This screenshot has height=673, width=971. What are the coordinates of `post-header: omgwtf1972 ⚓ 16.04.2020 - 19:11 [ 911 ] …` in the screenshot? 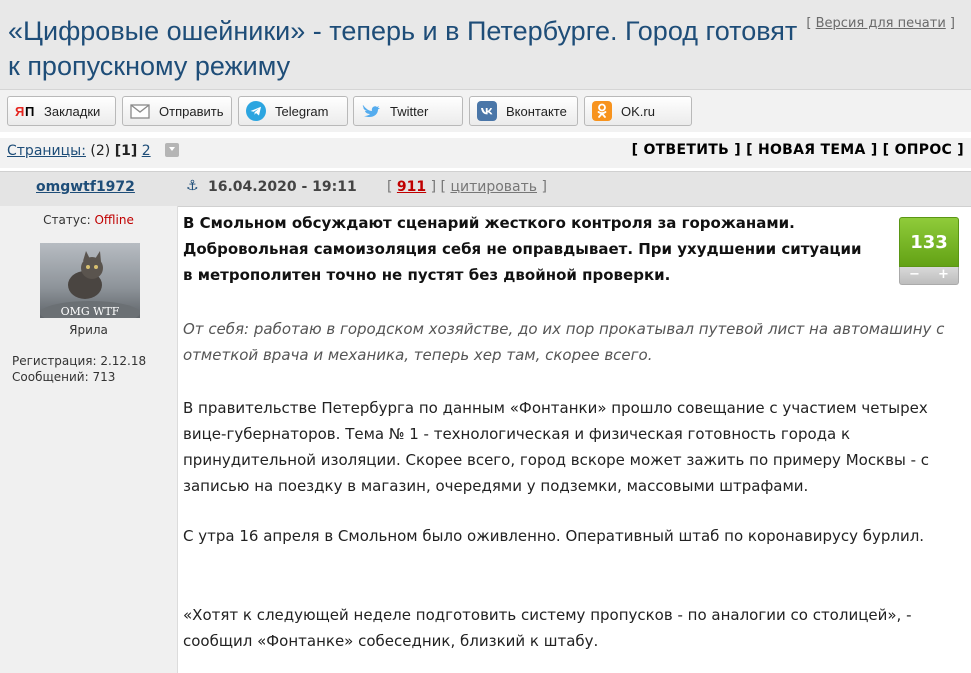 It's located at (485, 189).